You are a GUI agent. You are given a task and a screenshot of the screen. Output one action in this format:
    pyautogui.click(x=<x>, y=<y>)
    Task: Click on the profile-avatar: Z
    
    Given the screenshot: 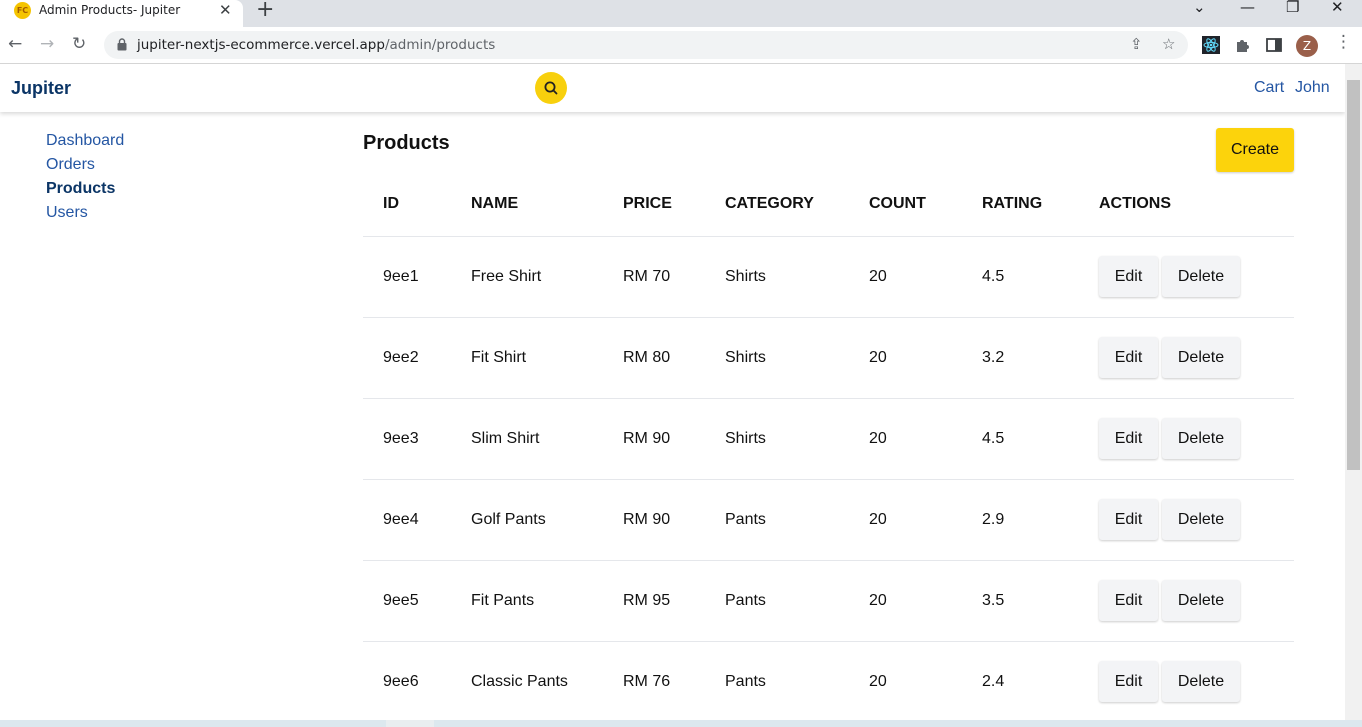 What is the action you would take?
    pyautogui.click(x=1307, y=46)
    